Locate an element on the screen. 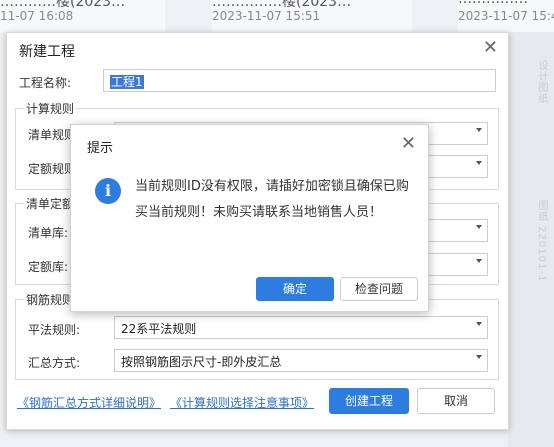  info-icon: i is located at coordinates (108, 191).